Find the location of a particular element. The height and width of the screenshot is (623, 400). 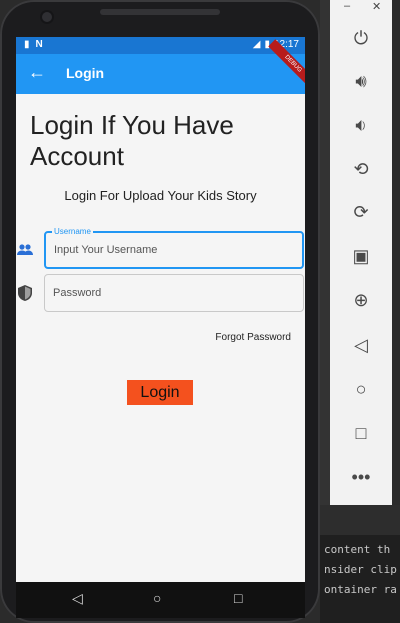

system-nav-bar: ◁ ○ □ is located at coordinates (160, 600).